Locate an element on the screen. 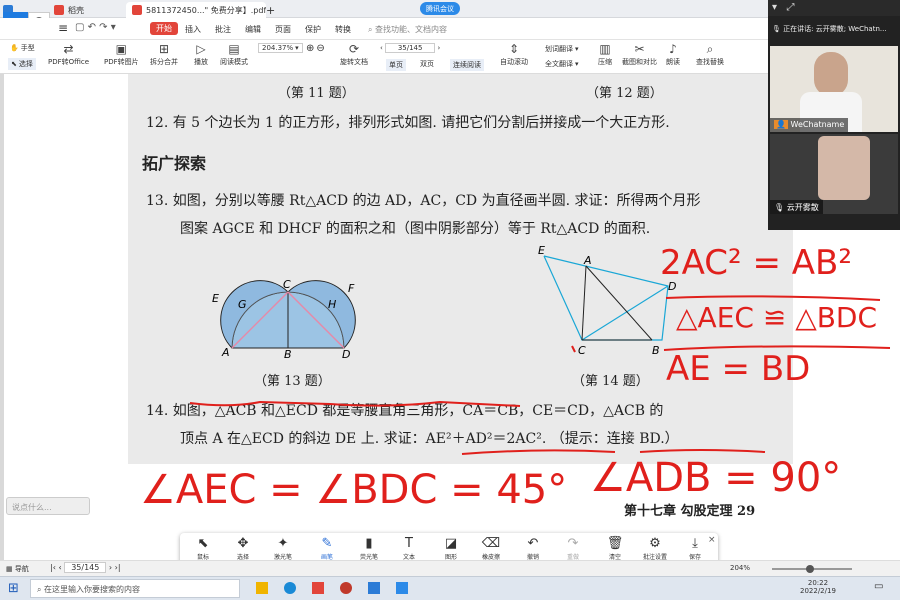 The width and height of the screenshot is (900, 600). page-nav: ‹ 35/145 › is located at coordinates (410, 48).